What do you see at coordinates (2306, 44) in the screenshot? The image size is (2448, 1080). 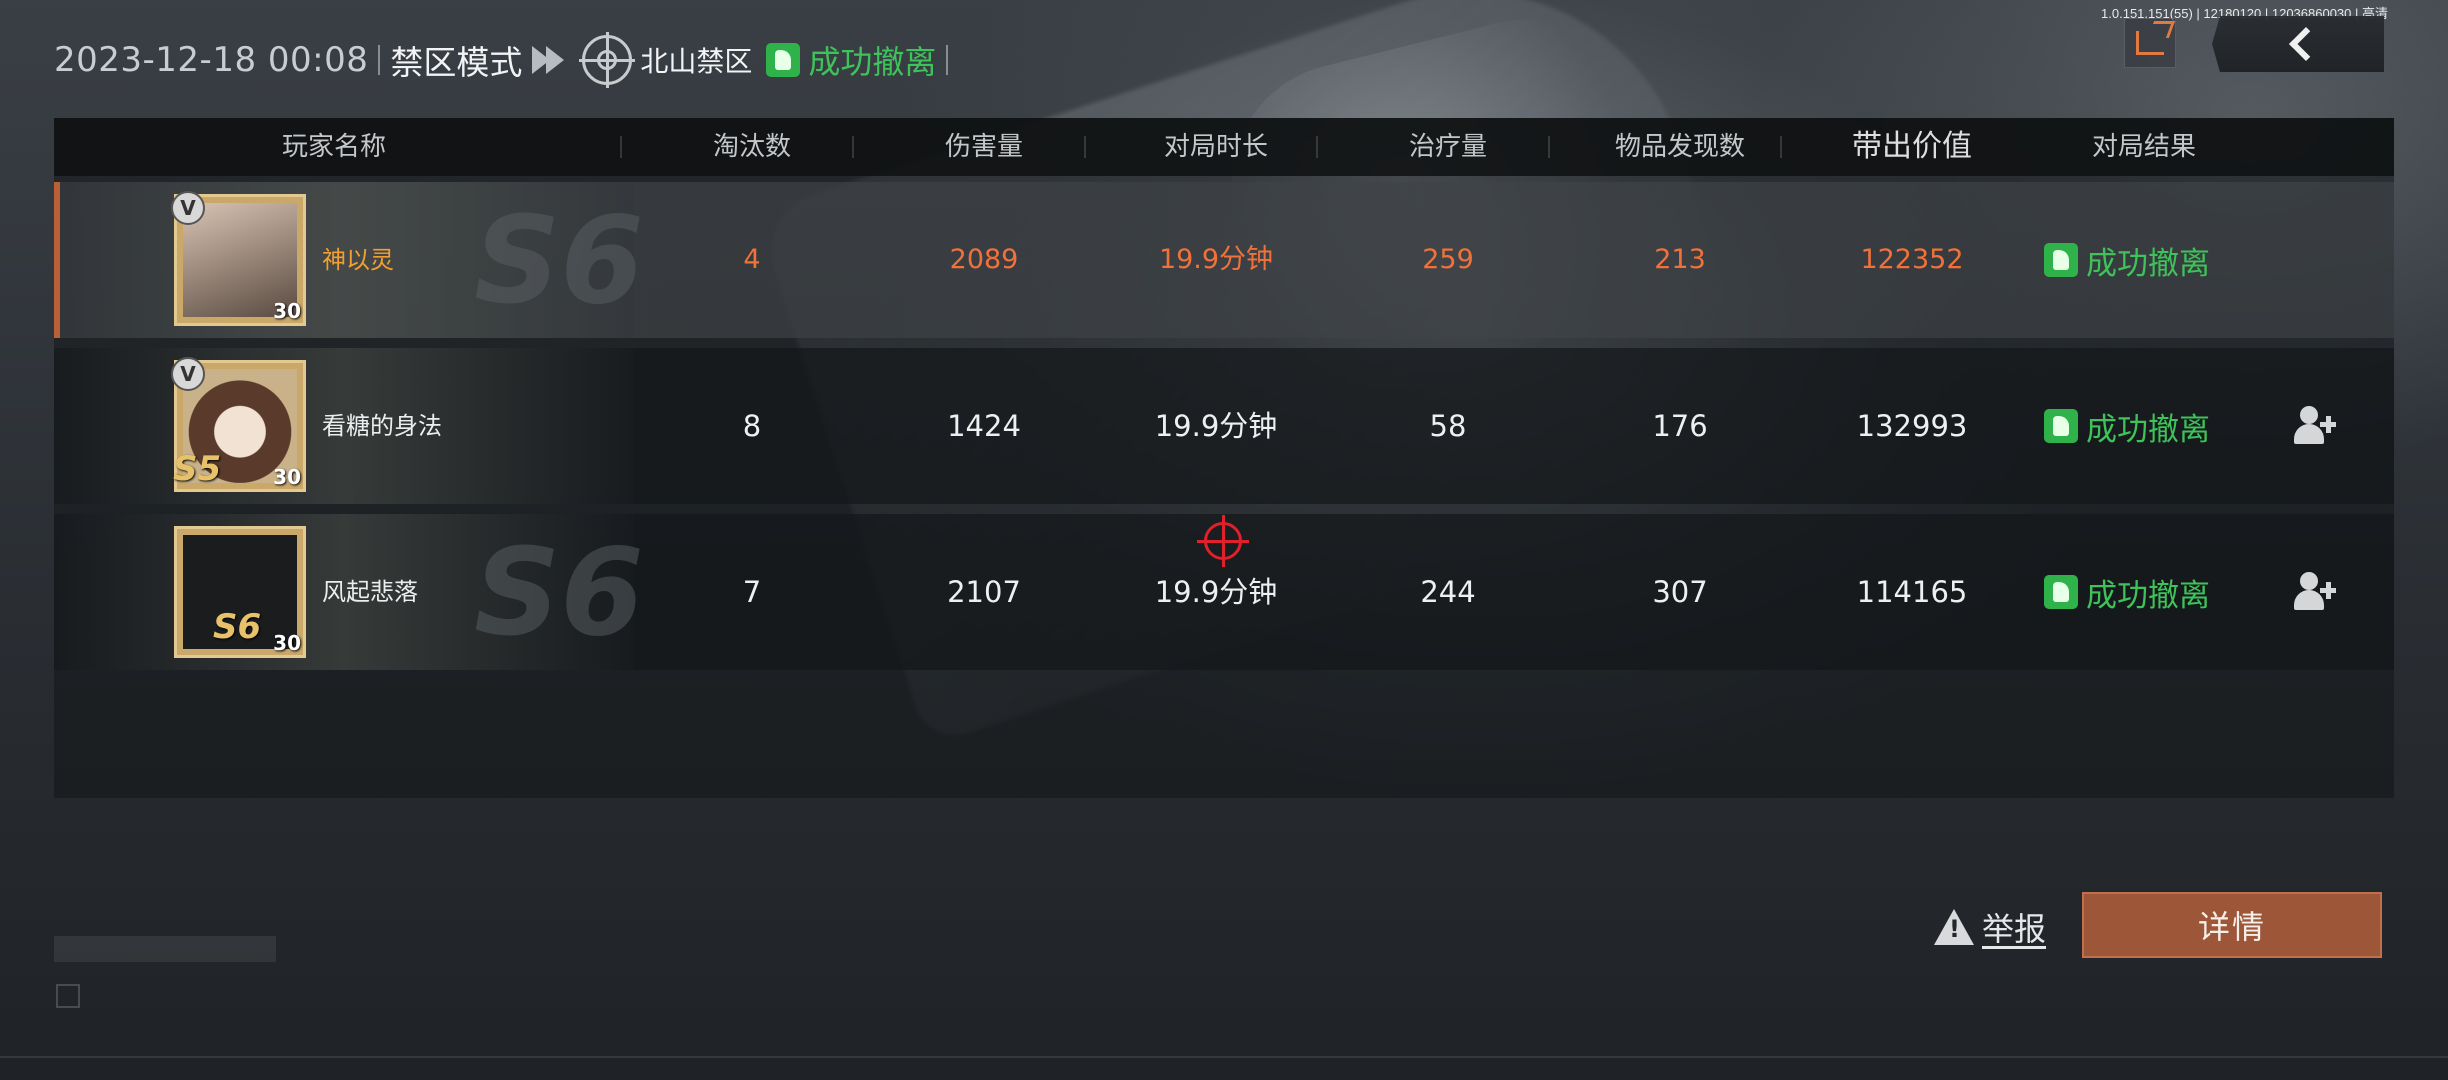 I see `chevron-left-icon` at bounding box center [2306, 44].